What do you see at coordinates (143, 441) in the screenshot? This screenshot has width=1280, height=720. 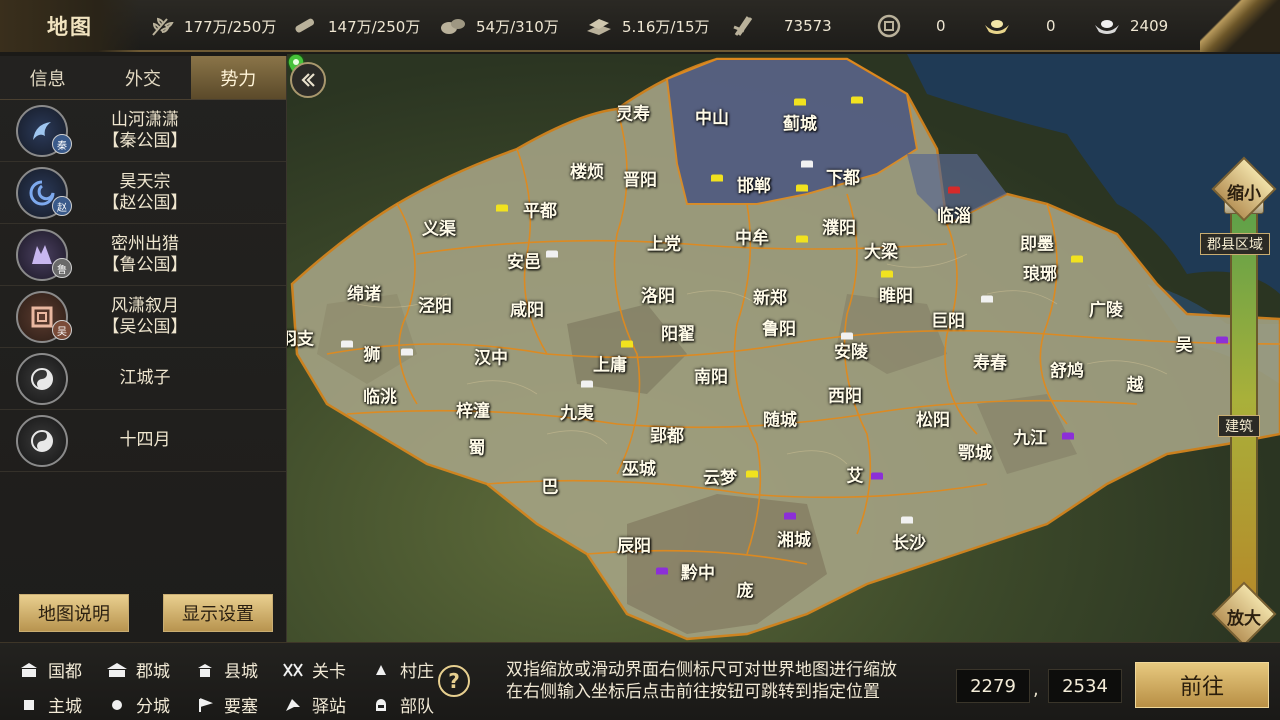 I see `faction-item: 十四月` at bounding box center [143, 441].